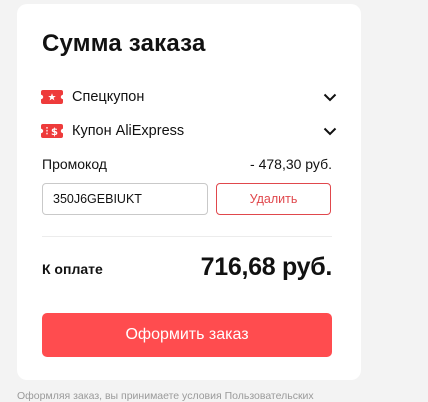 The height and width of the screenshot is (402, 428). I want to click on promo-code-header: Промокод - 478,30 руб., so click(187, 164).